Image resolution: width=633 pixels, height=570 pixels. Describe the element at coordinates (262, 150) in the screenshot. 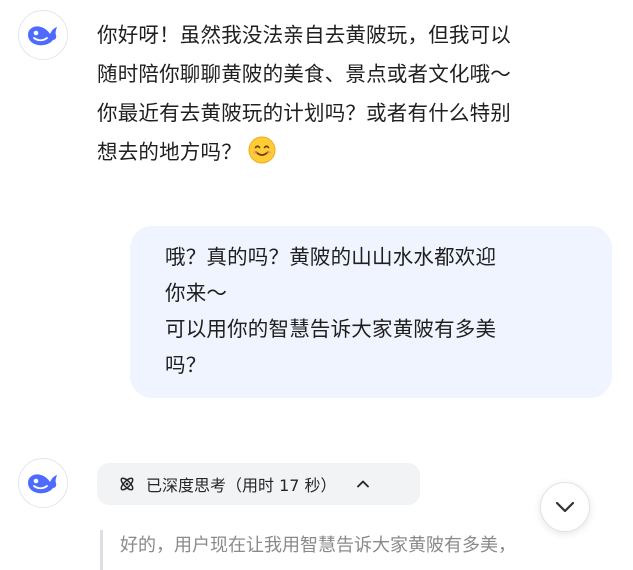

I see `smiling-face-emoji-icon` at that location.